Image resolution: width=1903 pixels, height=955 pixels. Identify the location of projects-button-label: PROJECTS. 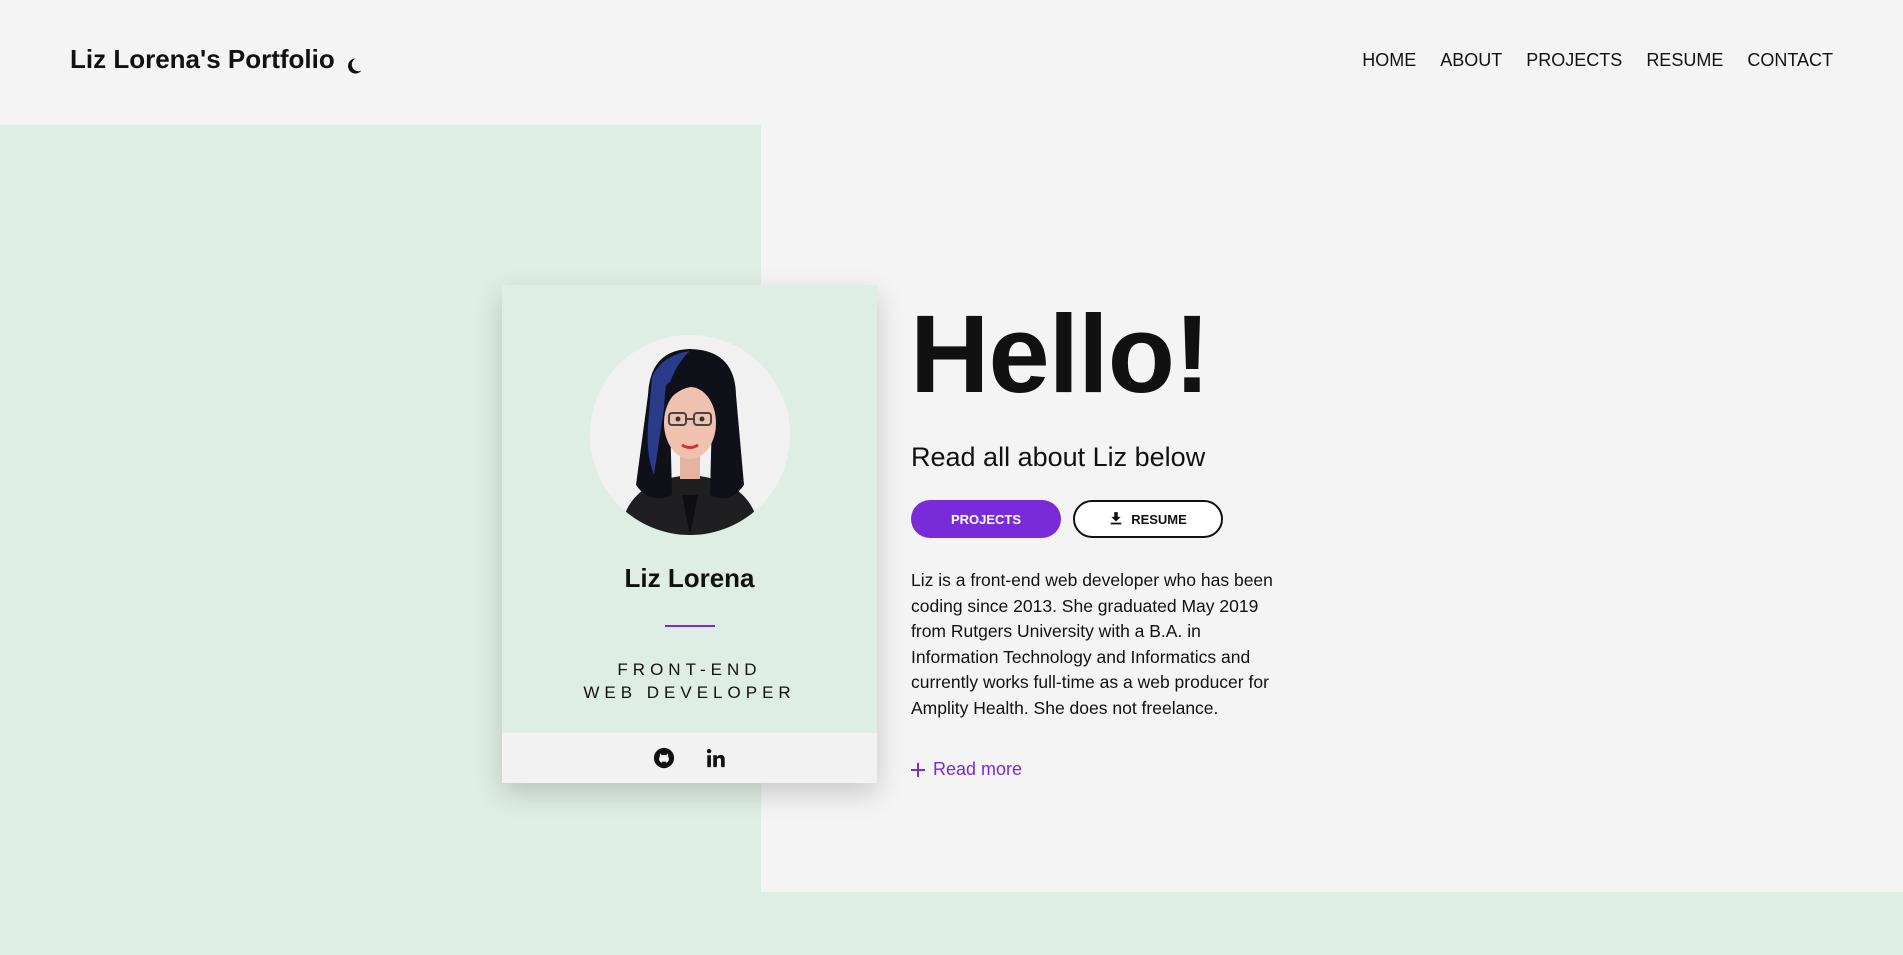
(986, 519).